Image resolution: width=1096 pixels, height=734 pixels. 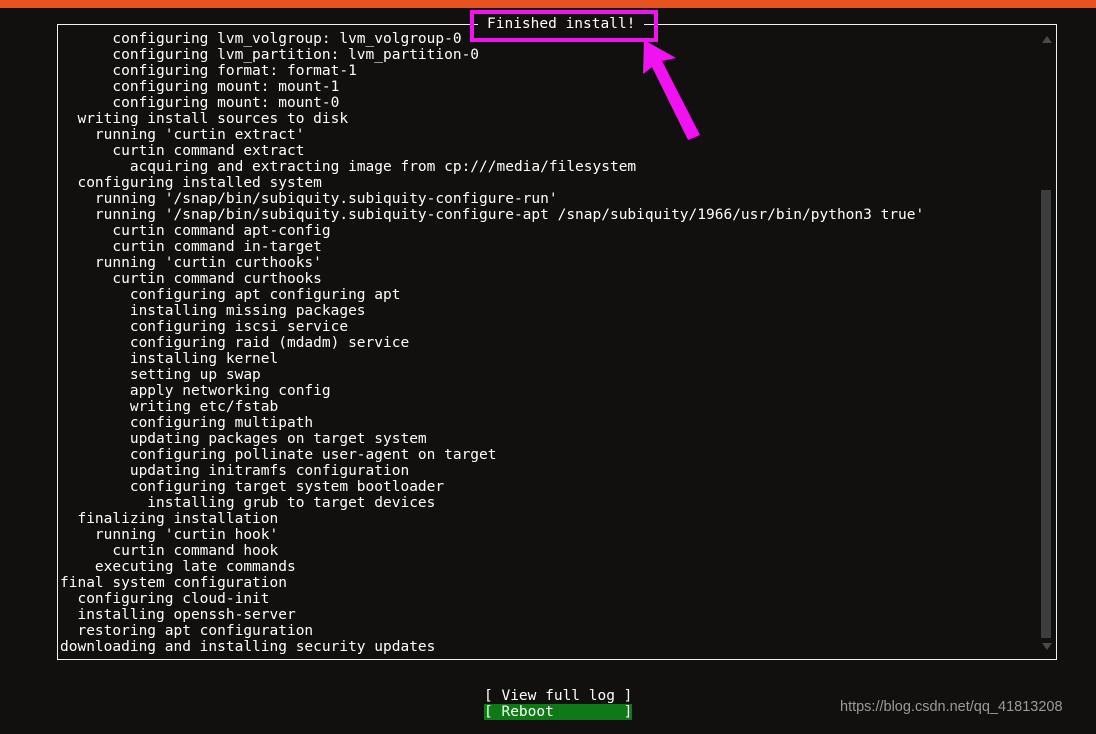 What do you see at coordinates (558, 712) in the screenshot?
I see `reboot-button: [ Reboot ]` at bounding box center [558, 712].